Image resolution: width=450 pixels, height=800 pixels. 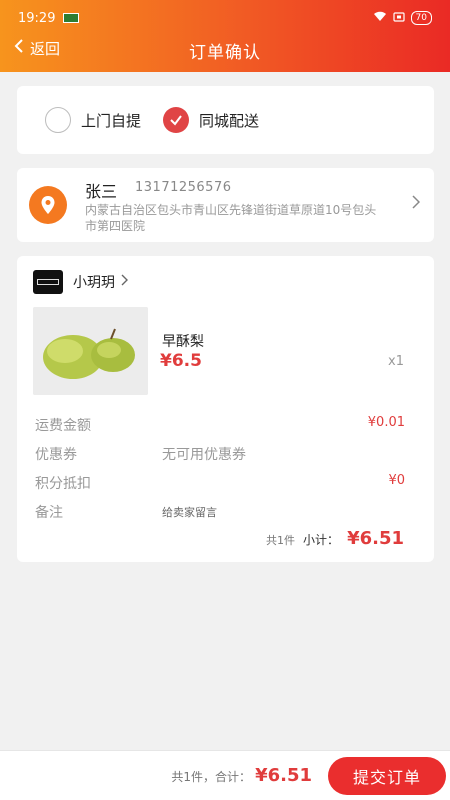 I want to click on coupon-row: 优惠券 无可用优惠券, so click(x=220, y=454).